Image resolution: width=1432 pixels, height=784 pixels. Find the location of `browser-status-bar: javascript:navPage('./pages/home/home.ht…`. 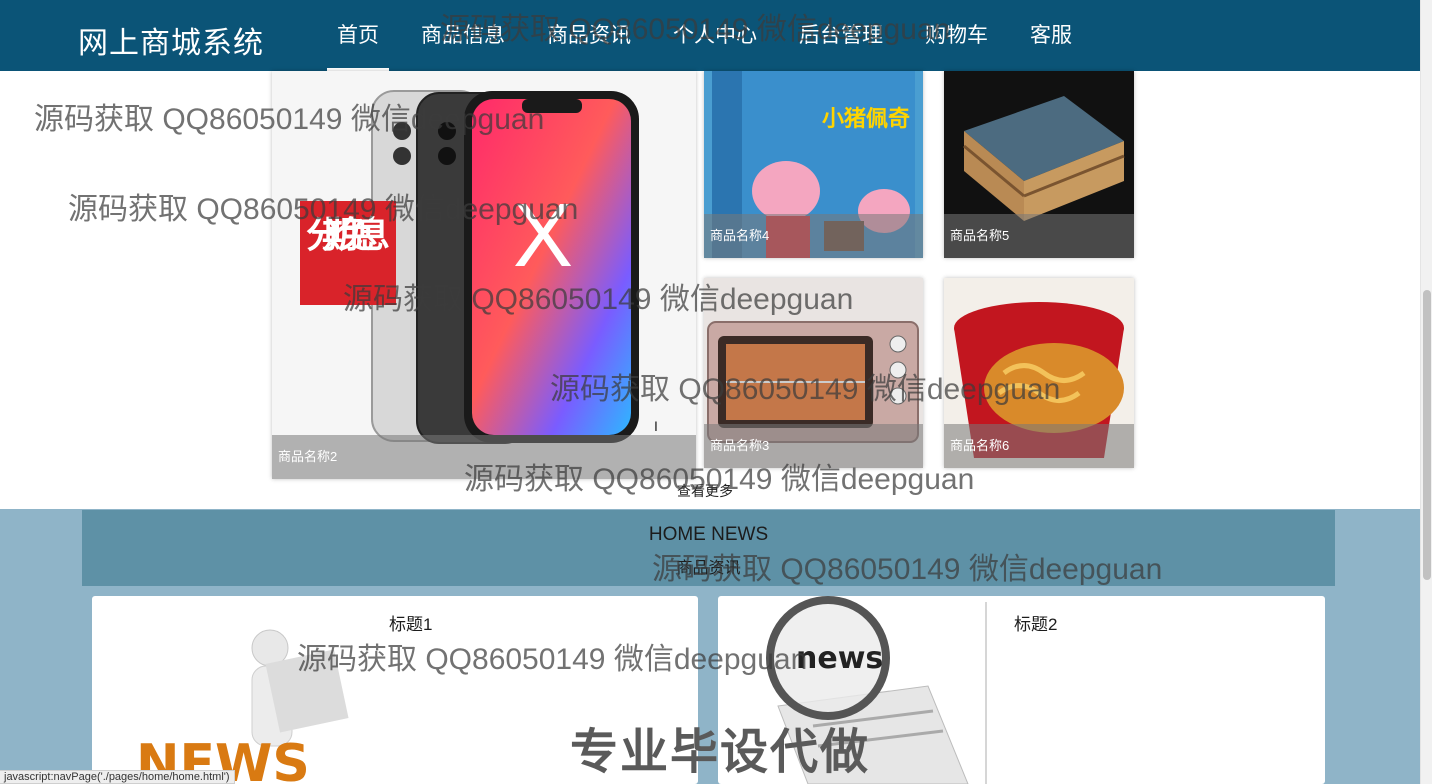

browser-status-bar: javascript:navPage('./pages/home/home.ht… is located at coordinates (117, 777).